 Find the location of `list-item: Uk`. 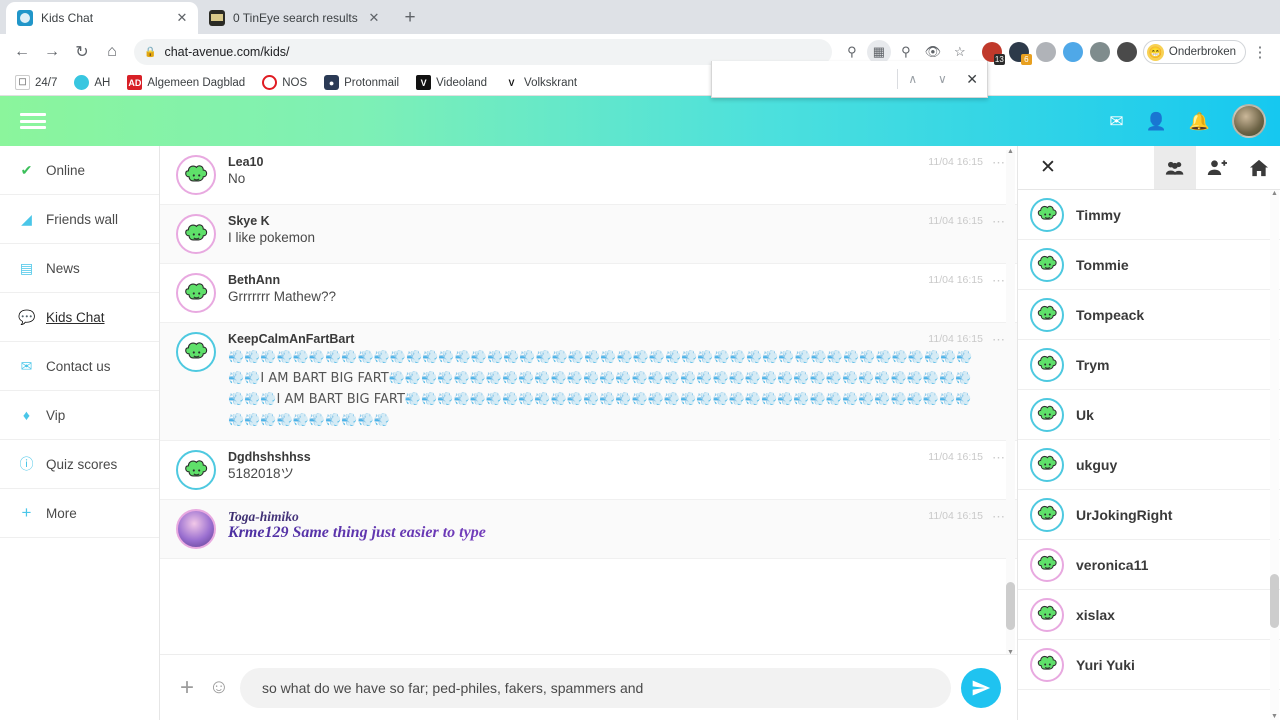

list-item: Uk is located at coordinates (1149, 415).